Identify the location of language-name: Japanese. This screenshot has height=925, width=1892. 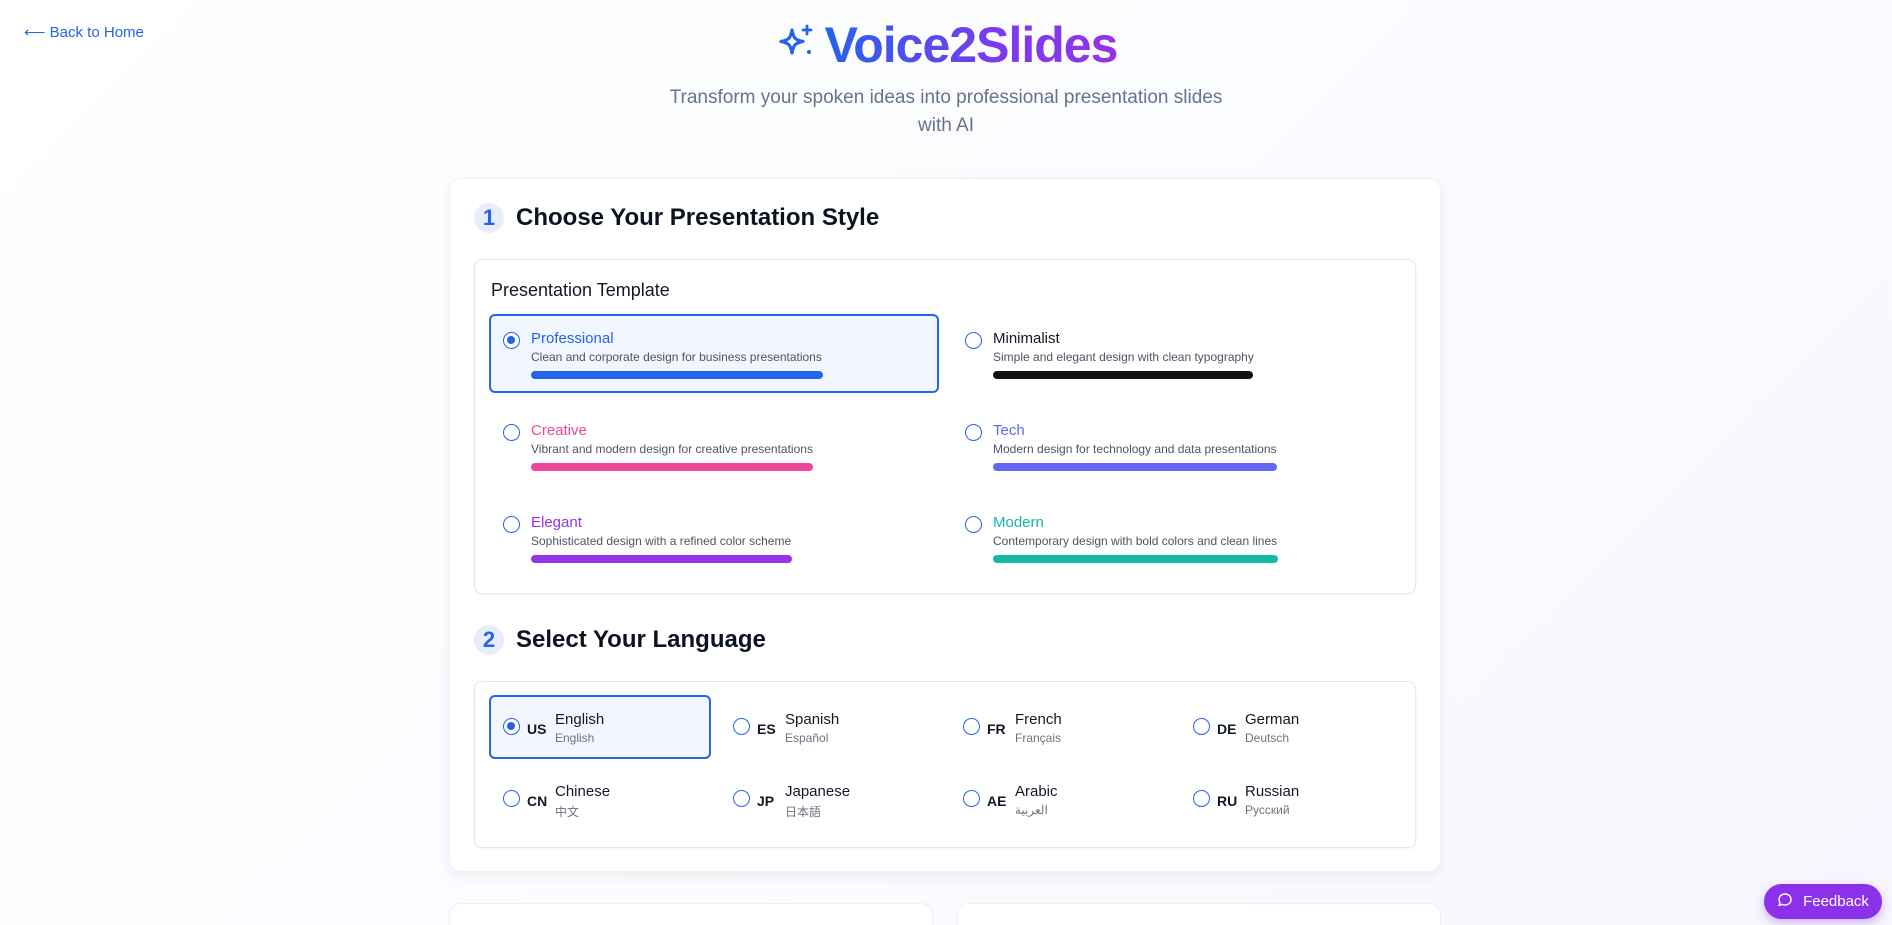
(818, 791).